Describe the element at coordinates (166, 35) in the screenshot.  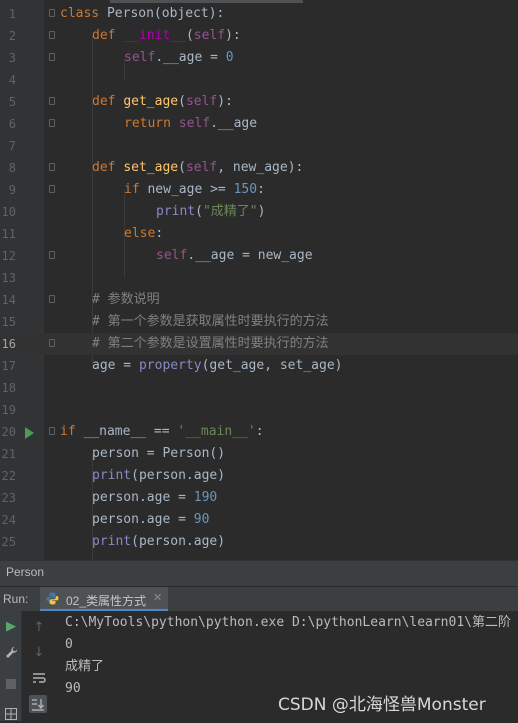
I see `code-text: def __init__(self):` at that location.